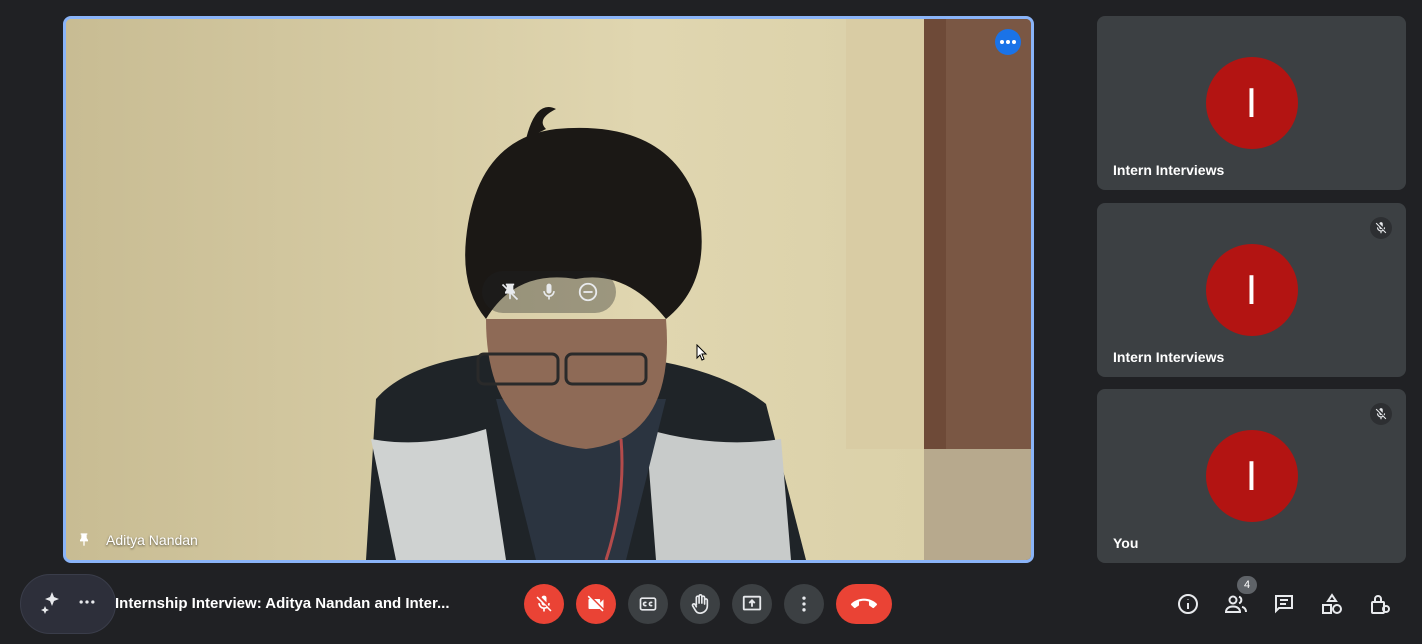 Image resolution: width=1422 pixels, height=644 pixels. I want to click on meeting-details-button, so click(1188, 604).